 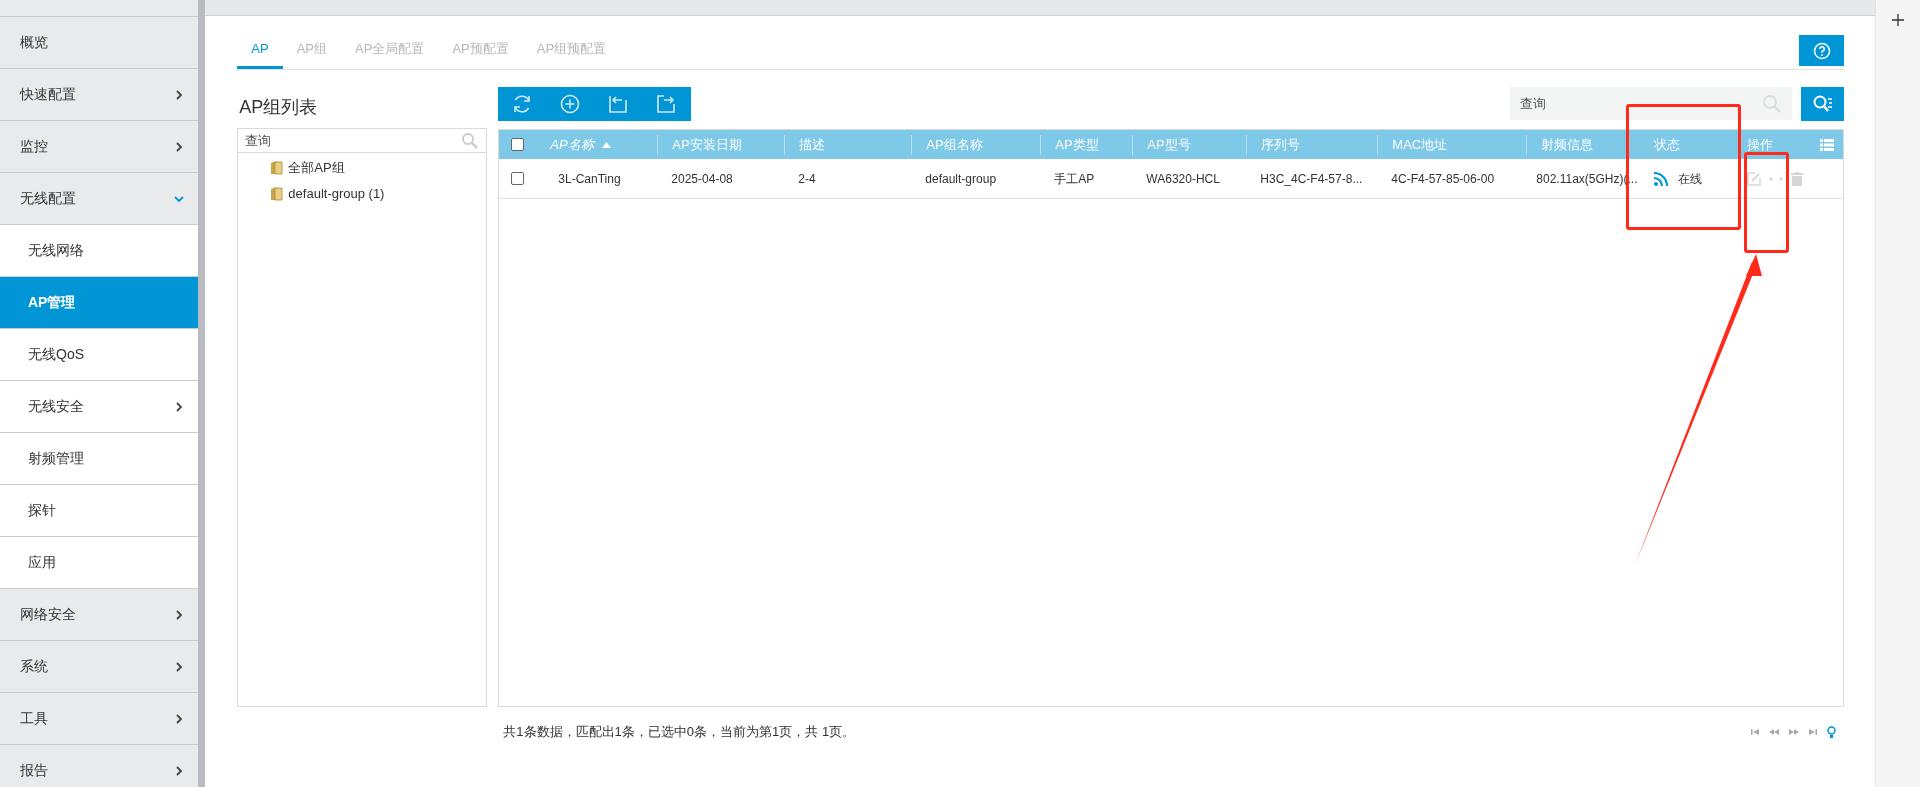 I want to click on help-icon, so click(x=1821, y=50).